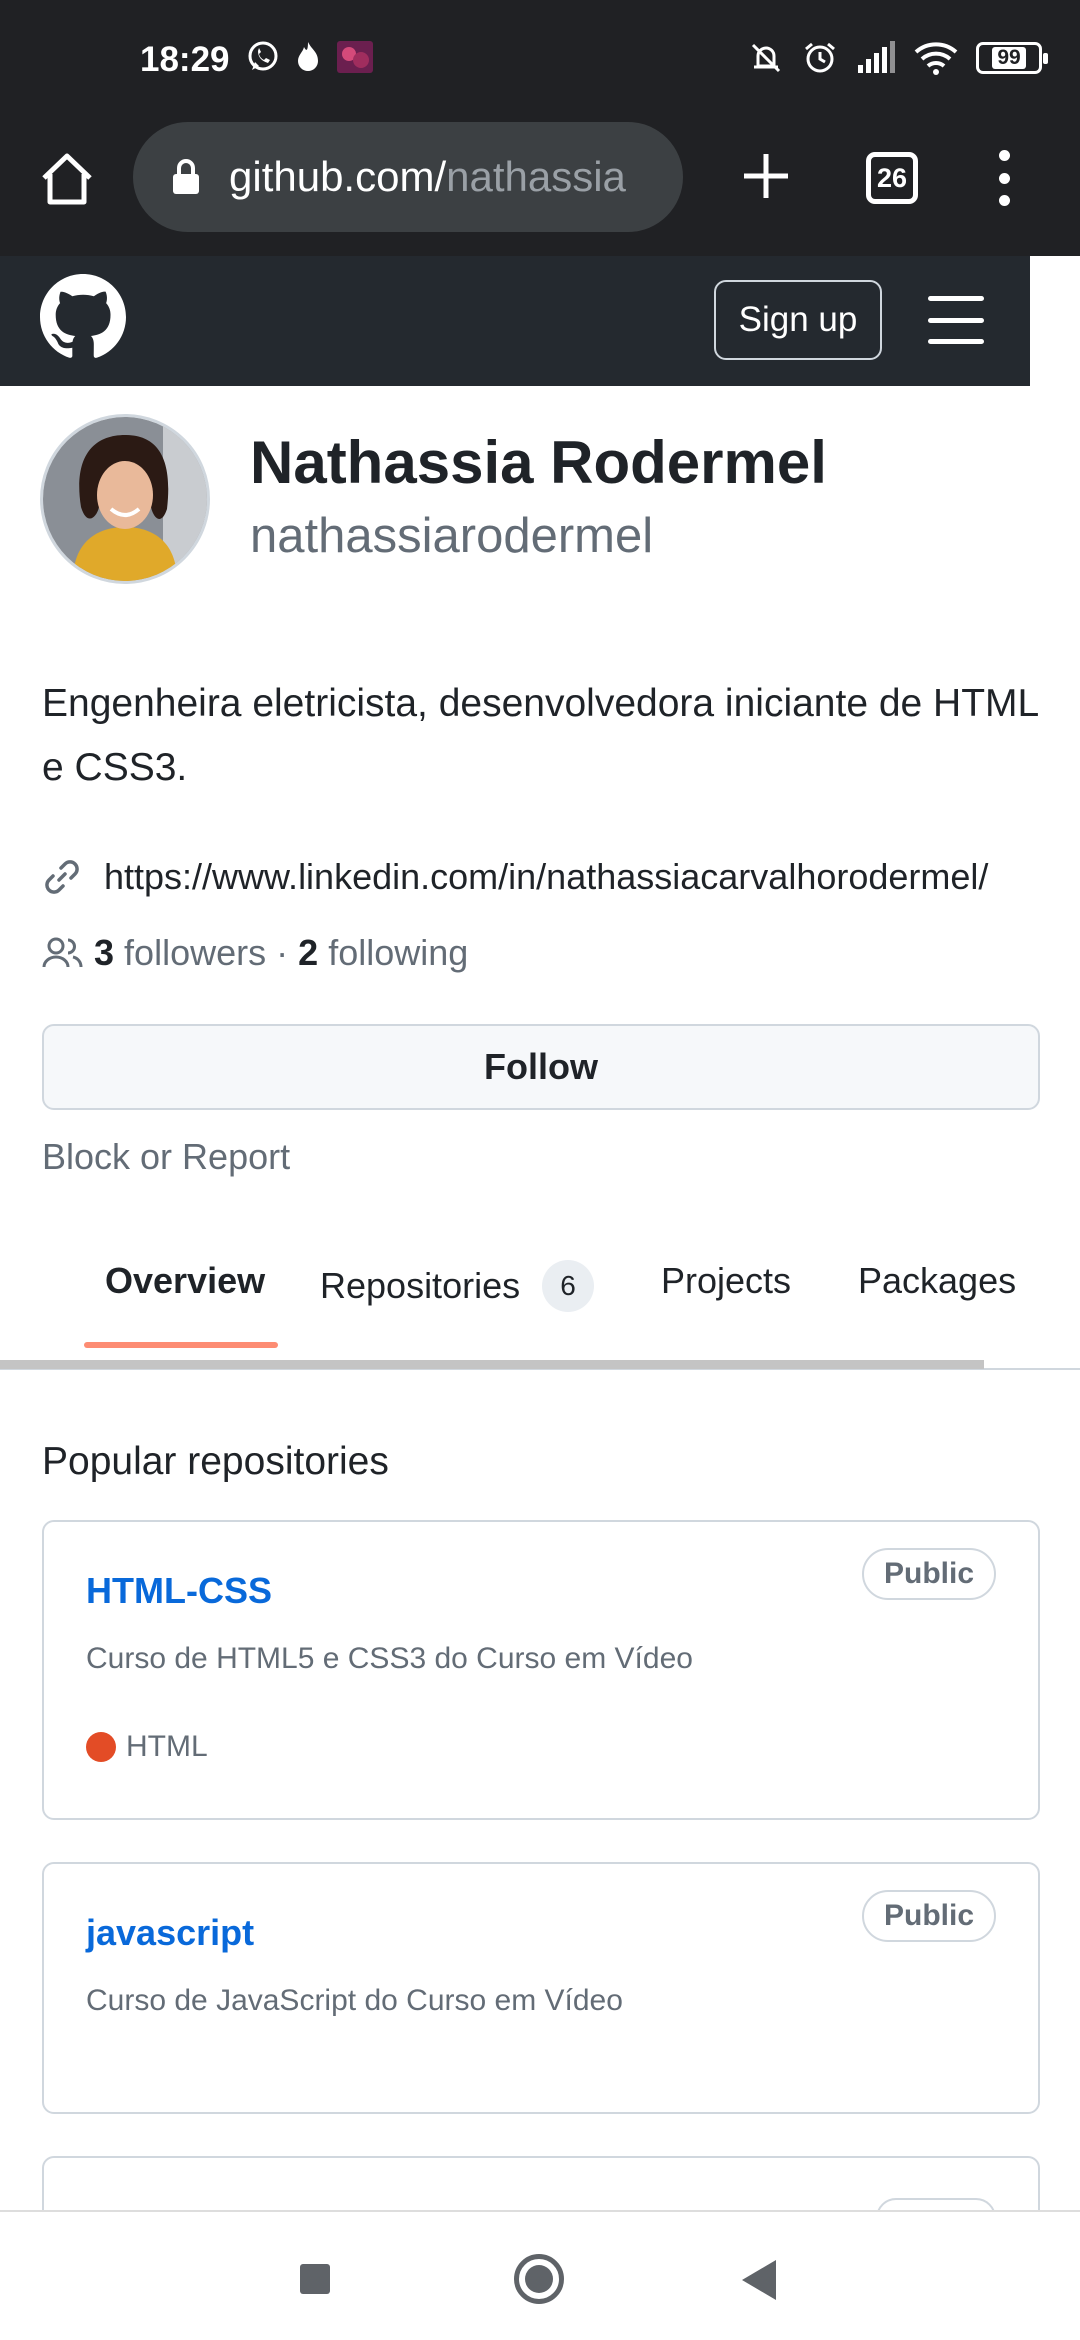  What do you see at coordinates (898, 58) in the screenshot?
I see `system-icons: 99` at bounding box center [898, 58].